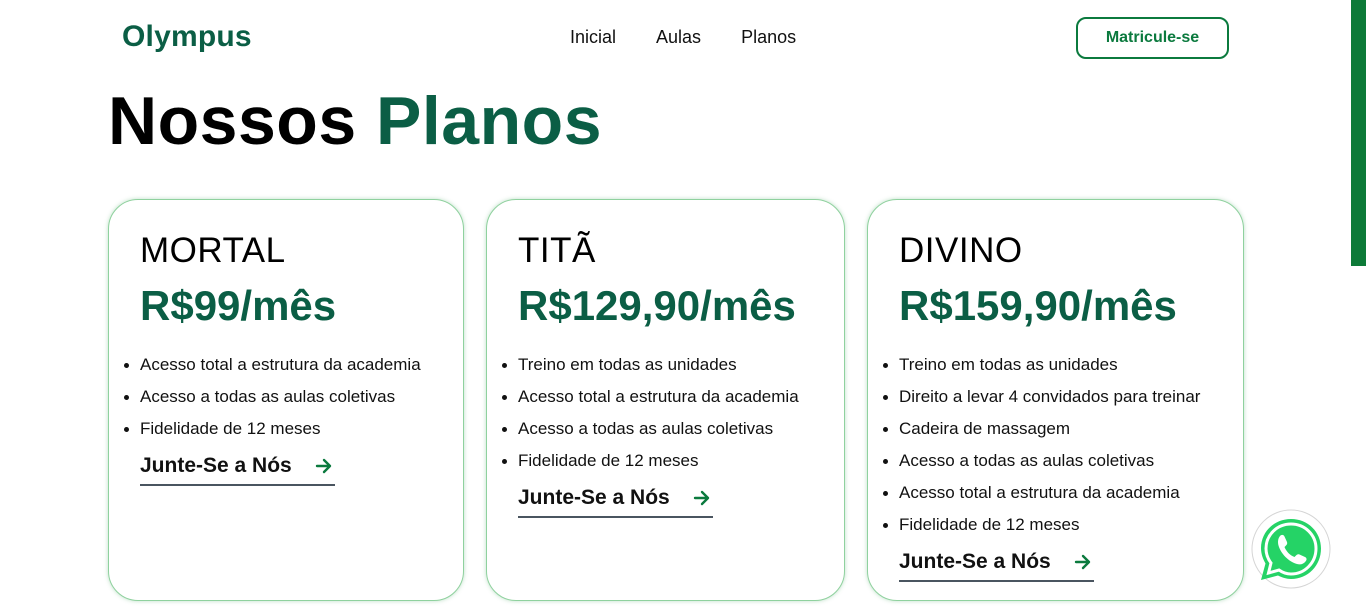  Describe the element at coordinates (961, 250) in the screenshot. I see `plan-name: DIVINO` at that location.